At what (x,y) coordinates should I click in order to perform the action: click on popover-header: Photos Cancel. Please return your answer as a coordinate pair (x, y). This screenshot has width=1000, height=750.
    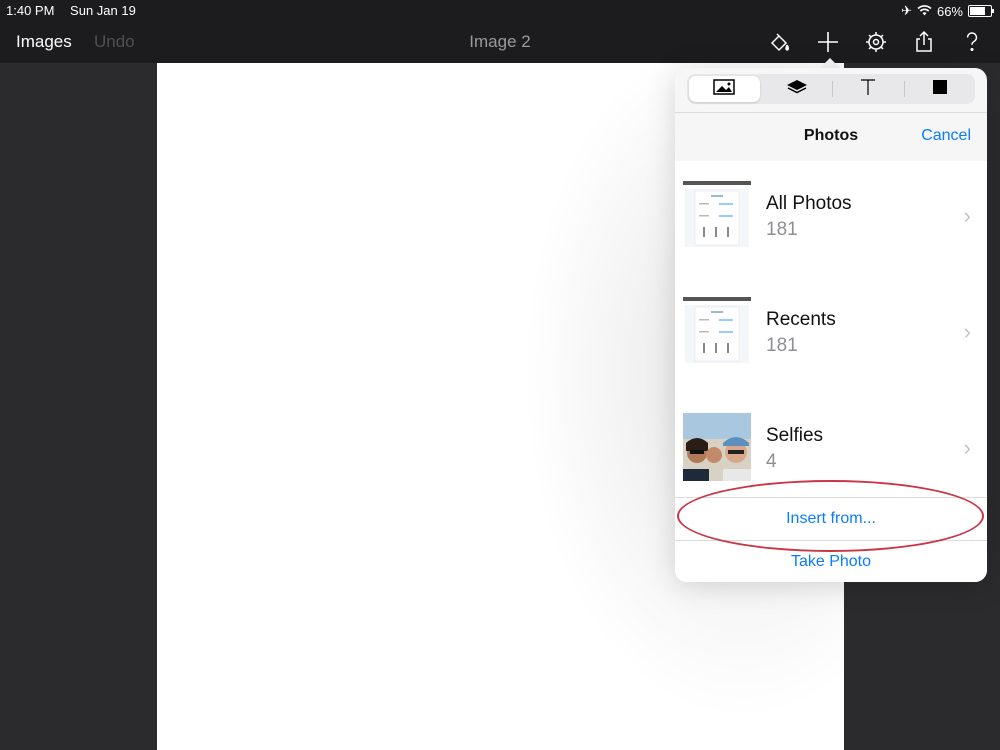
    Looking at the image, I should click on (831, 137).